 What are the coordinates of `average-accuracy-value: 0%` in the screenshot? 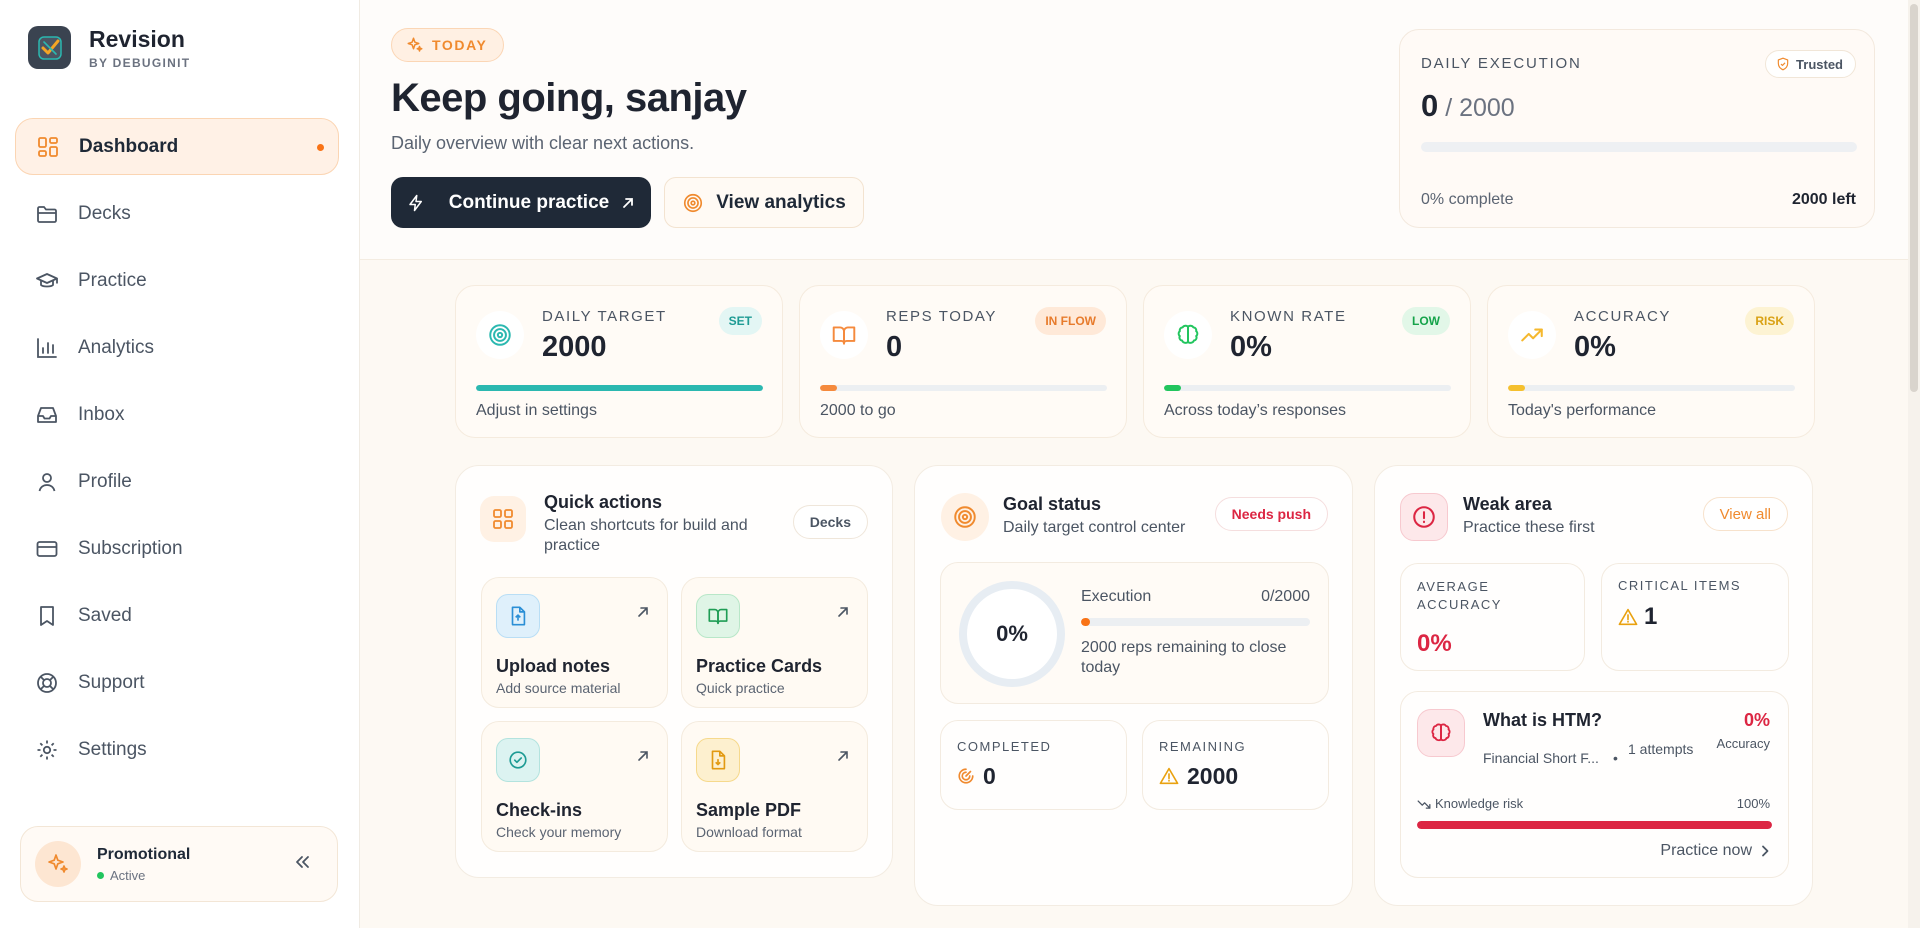 It's located at (1434, 643).